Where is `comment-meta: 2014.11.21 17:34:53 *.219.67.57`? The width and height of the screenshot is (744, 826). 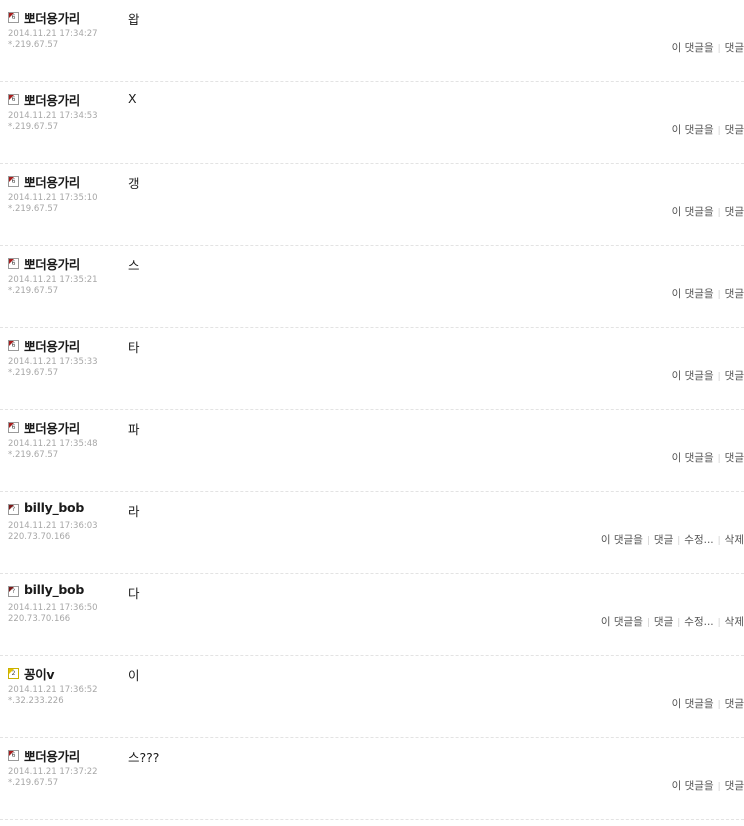
comment-meta: 2014.11.21 17:34:53 *.219.67.57 is located at coordinates (53, 122).